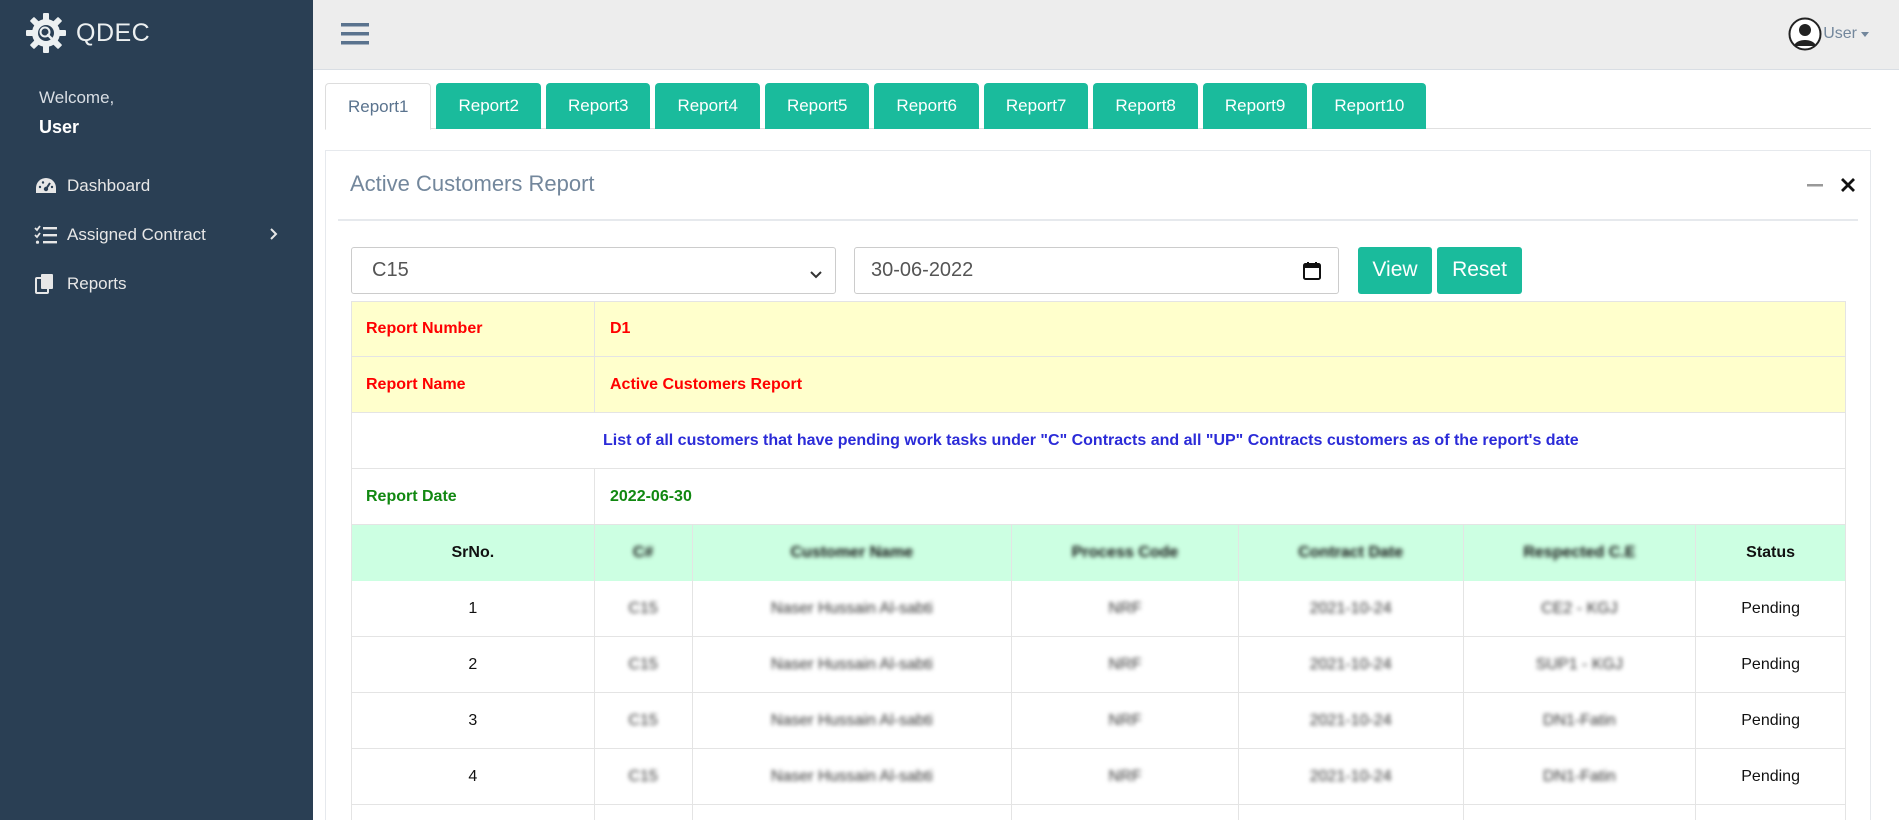 Image resolution: width=1899 pixels, height=820 pixels. I want to click on panel-header: Active Customers Report, so click(1098, 186).